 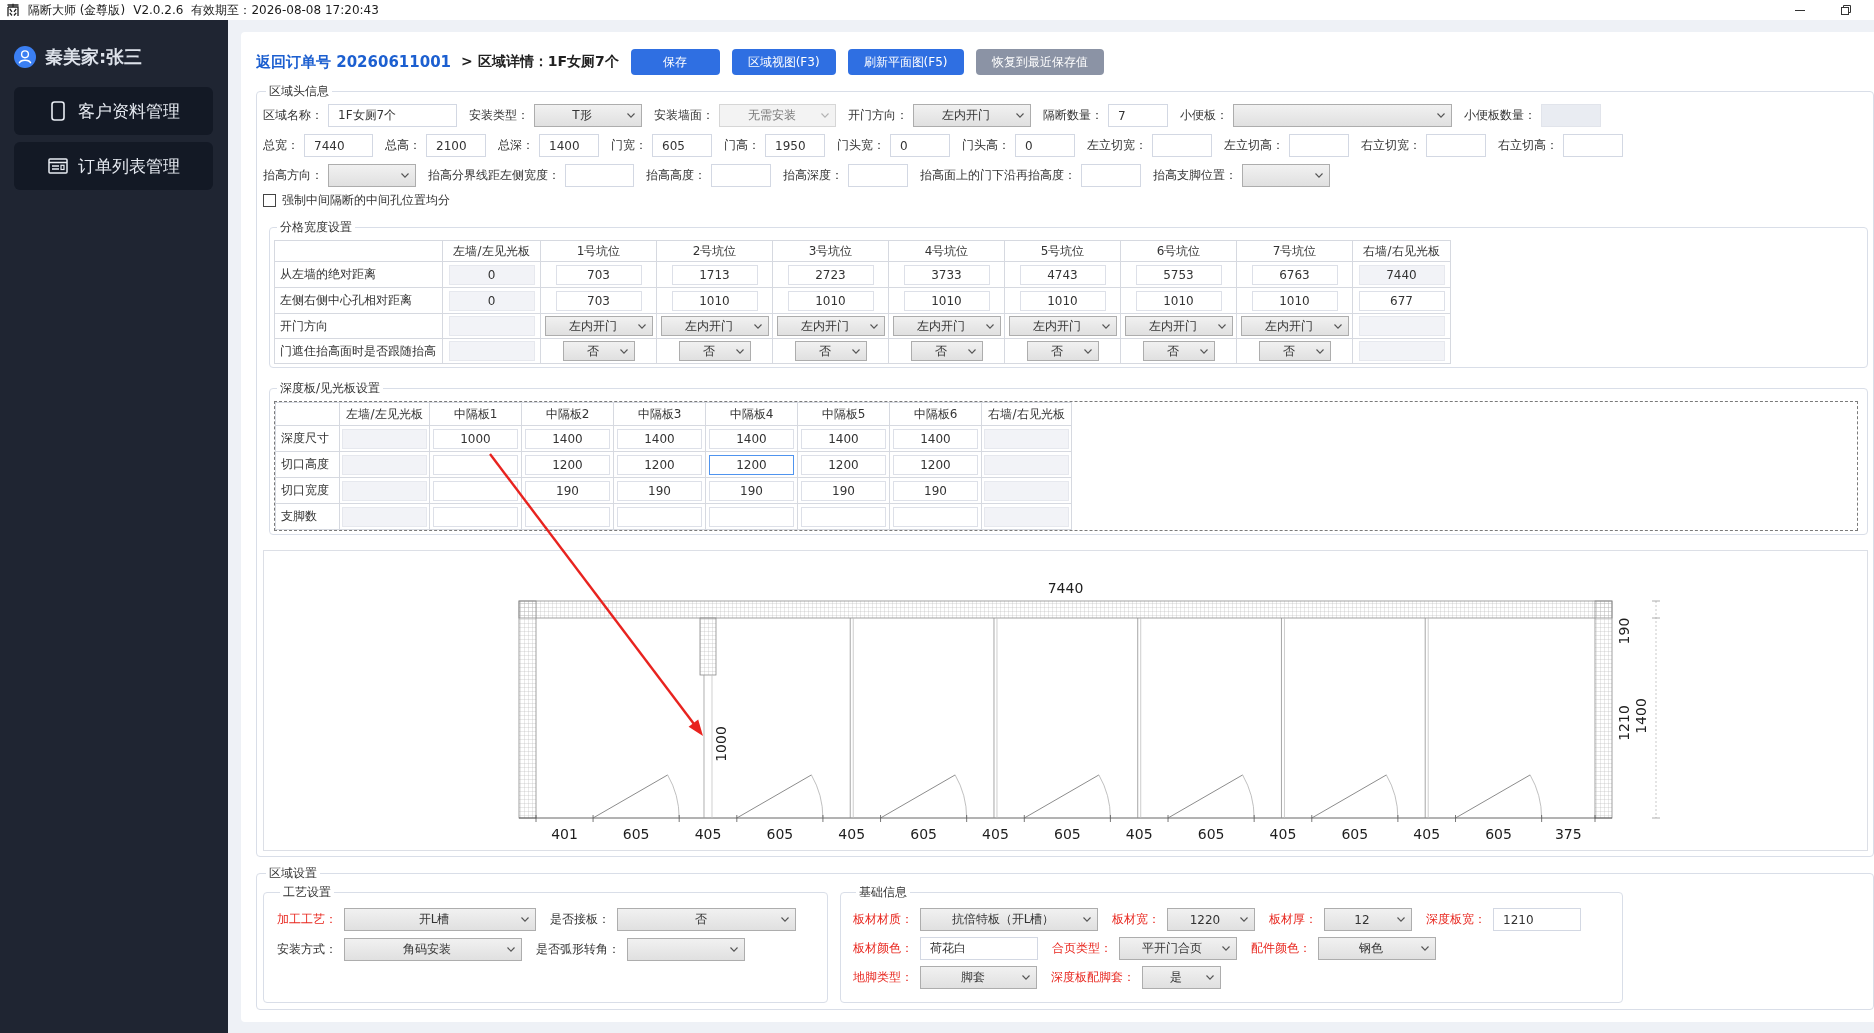 I want to click on save-button: 保存, so click(x=675, y=62).